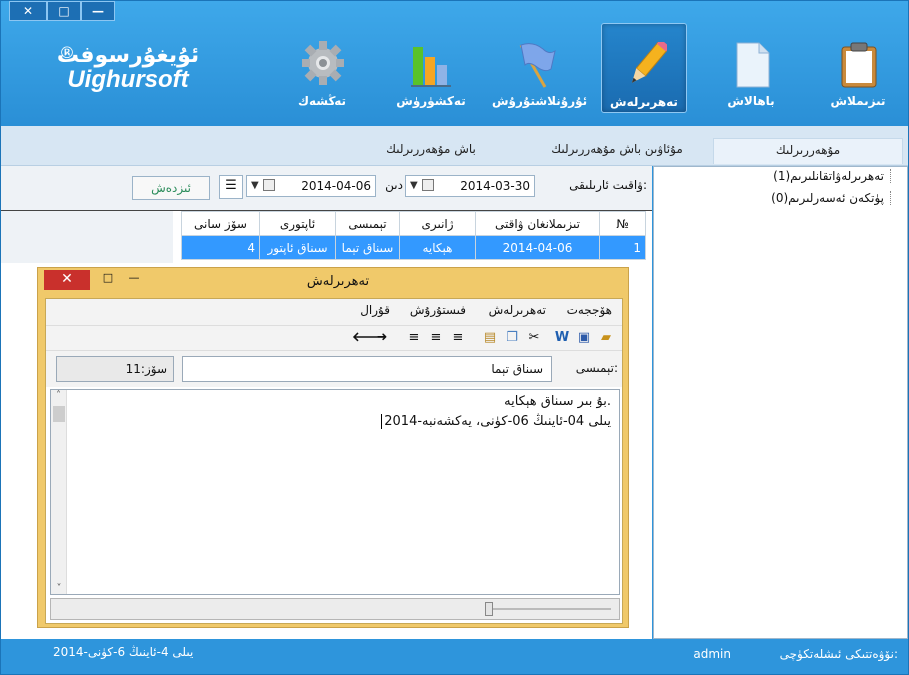 The height and width of the screenshot is (675, 909). What do you see at coordinates (338, 281) in the screenshot?
I see `editor-title: تەھرىرلەش` at bounding box center [338, 281].